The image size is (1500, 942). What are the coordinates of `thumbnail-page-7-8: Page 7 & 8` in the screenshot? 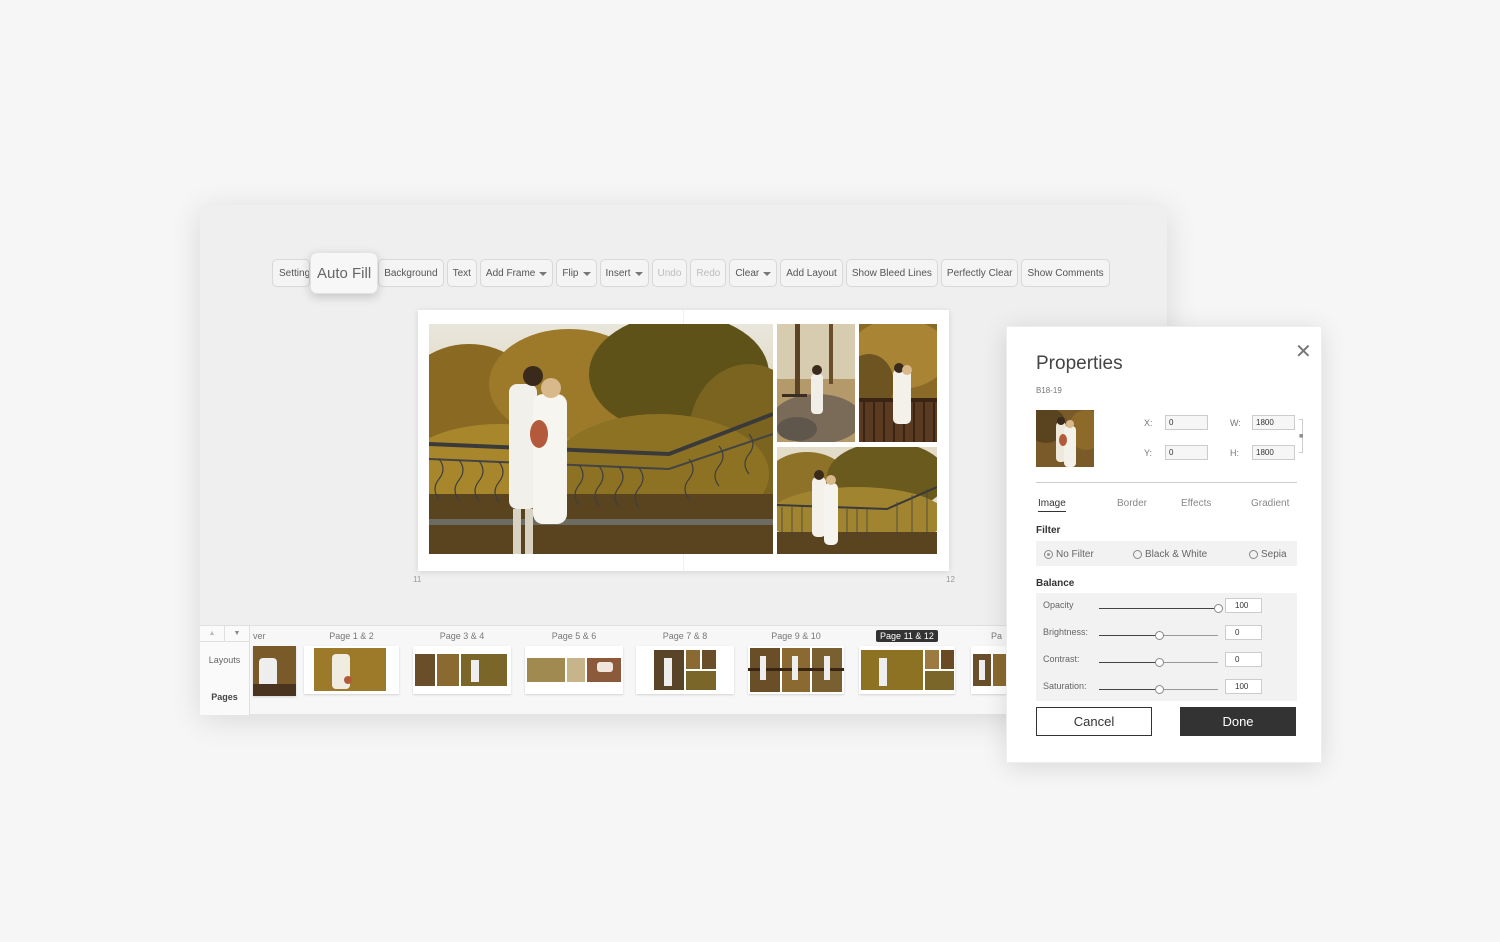 It's located at (685, 660).